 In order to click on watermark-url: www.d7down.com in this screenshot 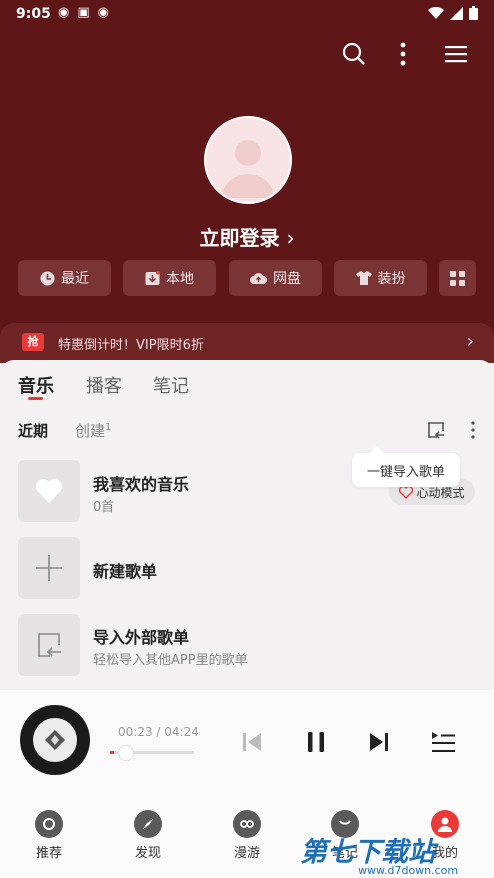, I will do `click(408, 870)`.